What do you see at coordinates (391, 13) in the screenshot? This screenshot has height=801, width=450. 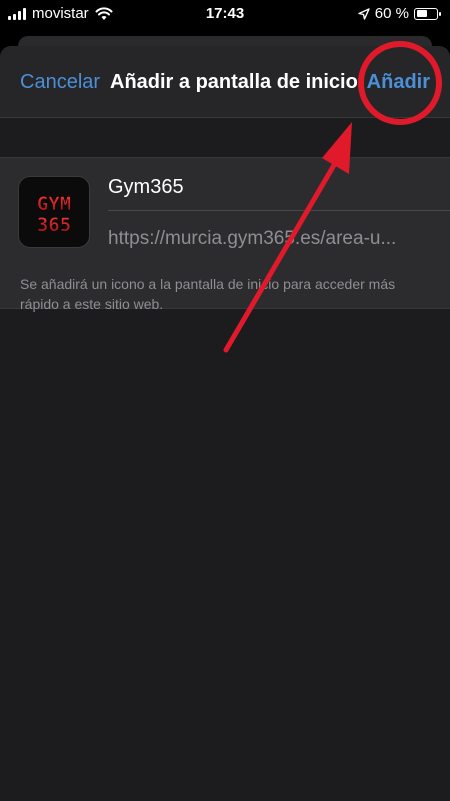 I see `battery-percent: 60 %` at bounding box center [391, 13].